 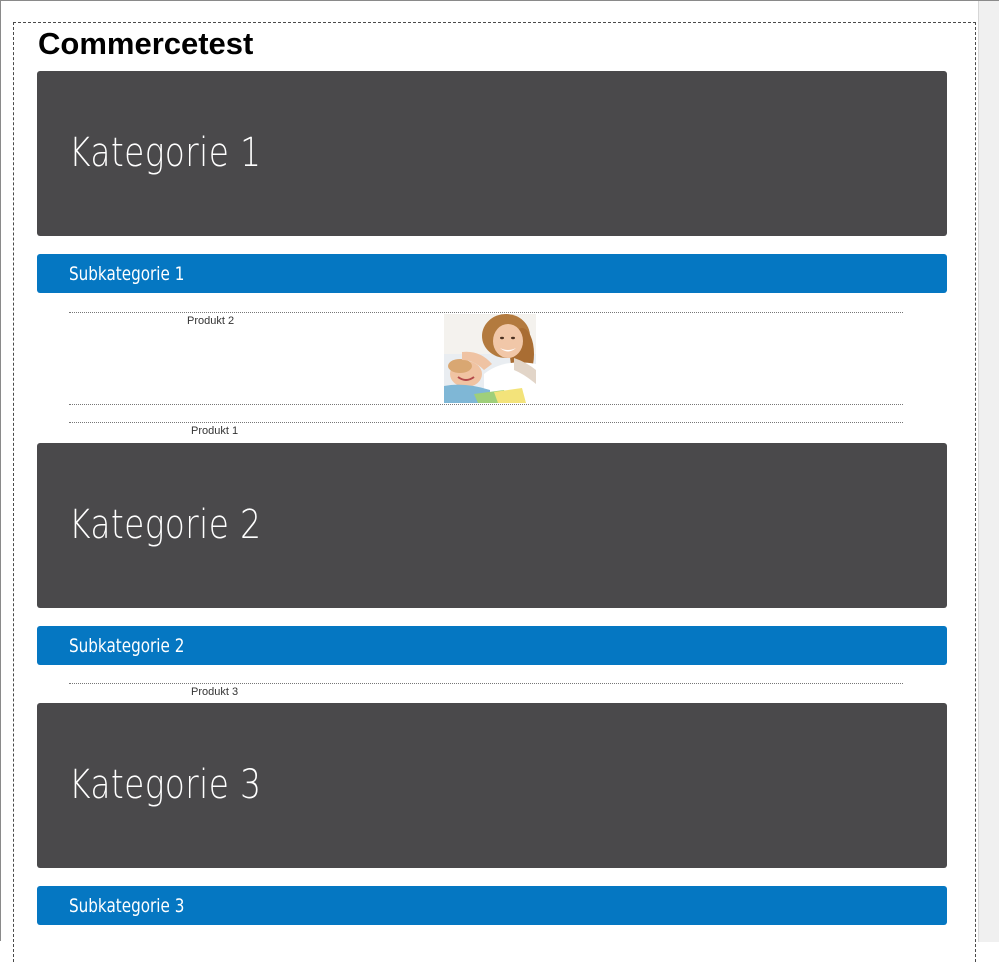 What do you see at coordinates (214, 692) in the screenshot?
I see `product-name: Produkt 3` at bounding box center [214, 692].